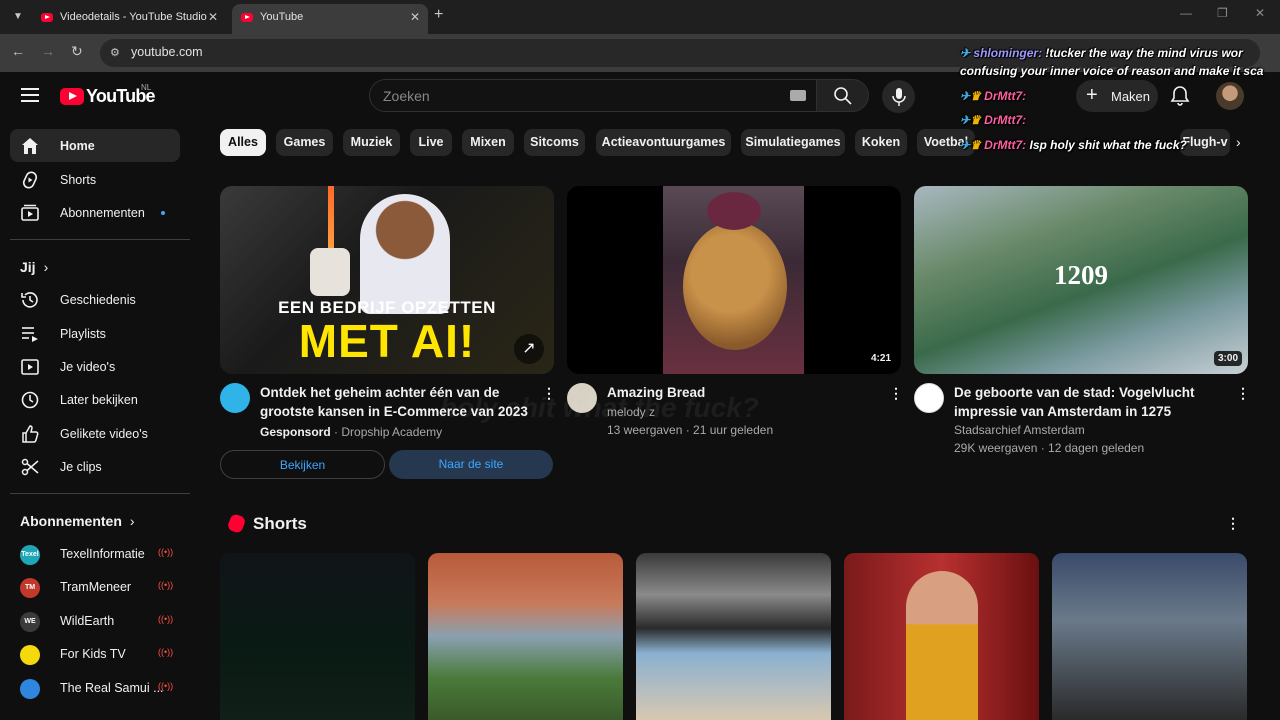  Describe the element at coordinates (1186, 13) in the screenshot. I see `minimize-icon: —` at that location.